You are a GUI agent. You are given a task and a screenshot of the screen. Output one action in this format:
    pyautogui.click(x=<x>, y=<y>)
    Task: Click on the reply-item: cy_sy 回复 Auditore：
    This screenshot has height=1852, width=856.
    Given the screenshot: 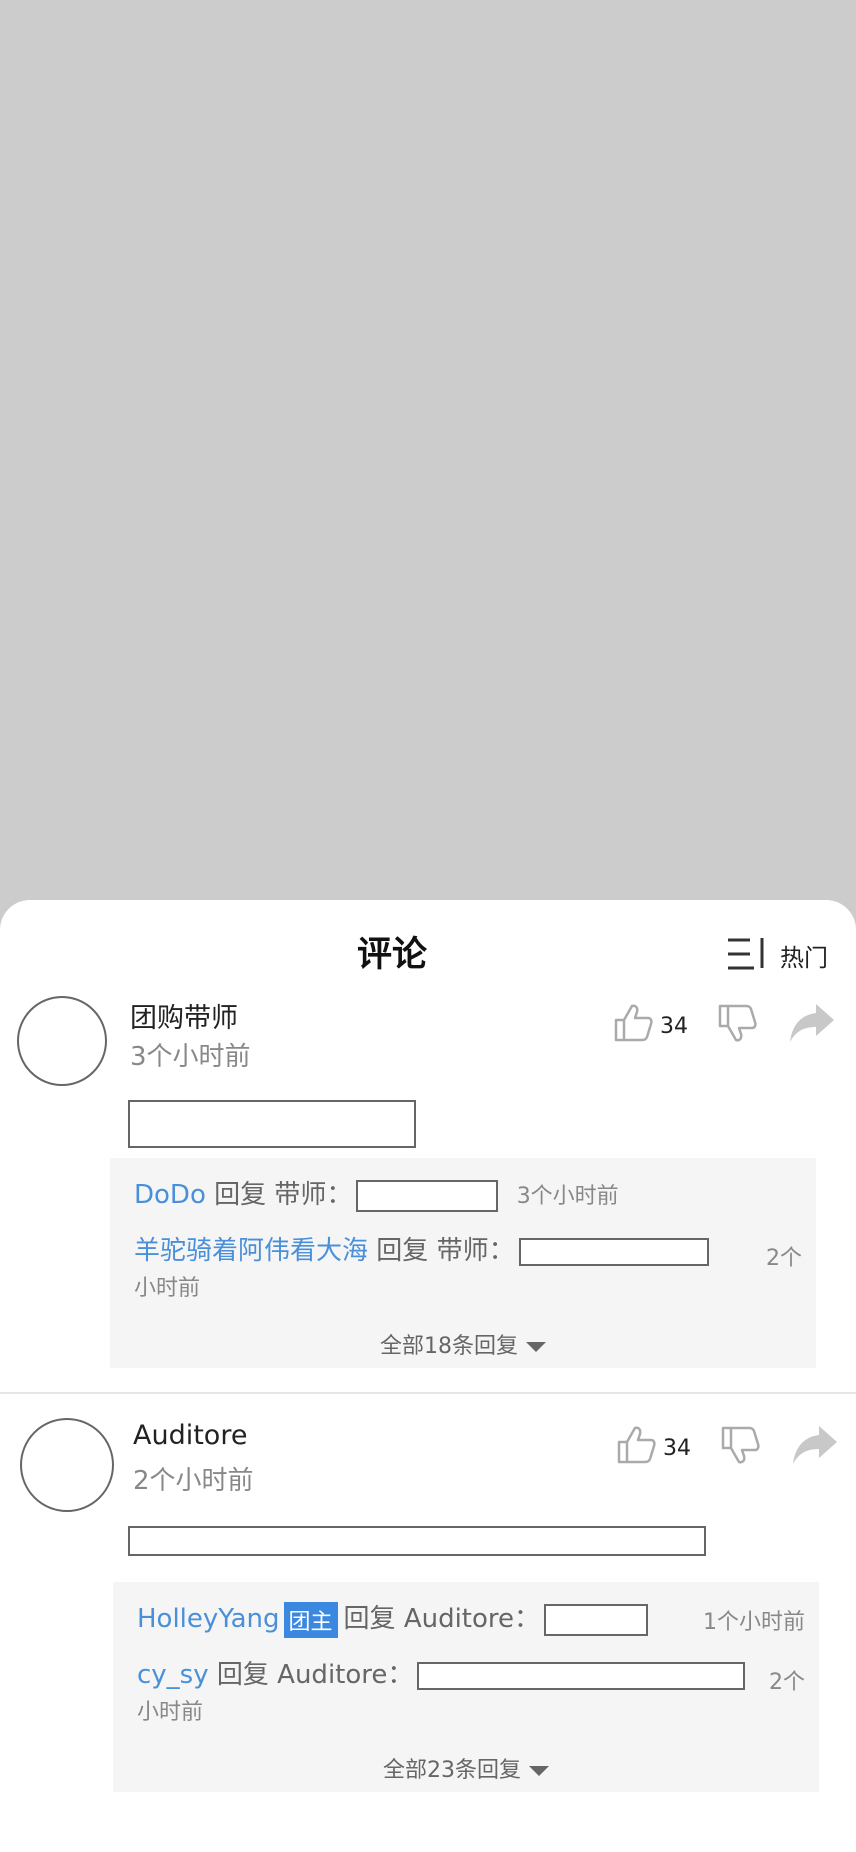 What is the action you would take?
    pyautogui.click(x=441, y=1672)
    